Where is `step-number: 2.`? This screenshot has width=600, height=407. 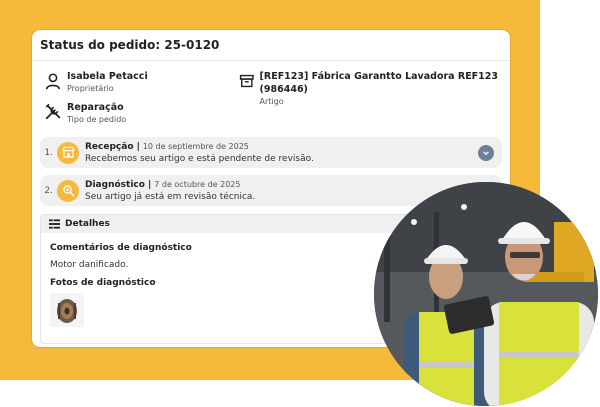 step-number: 2. is located at coordinates (48, 190).